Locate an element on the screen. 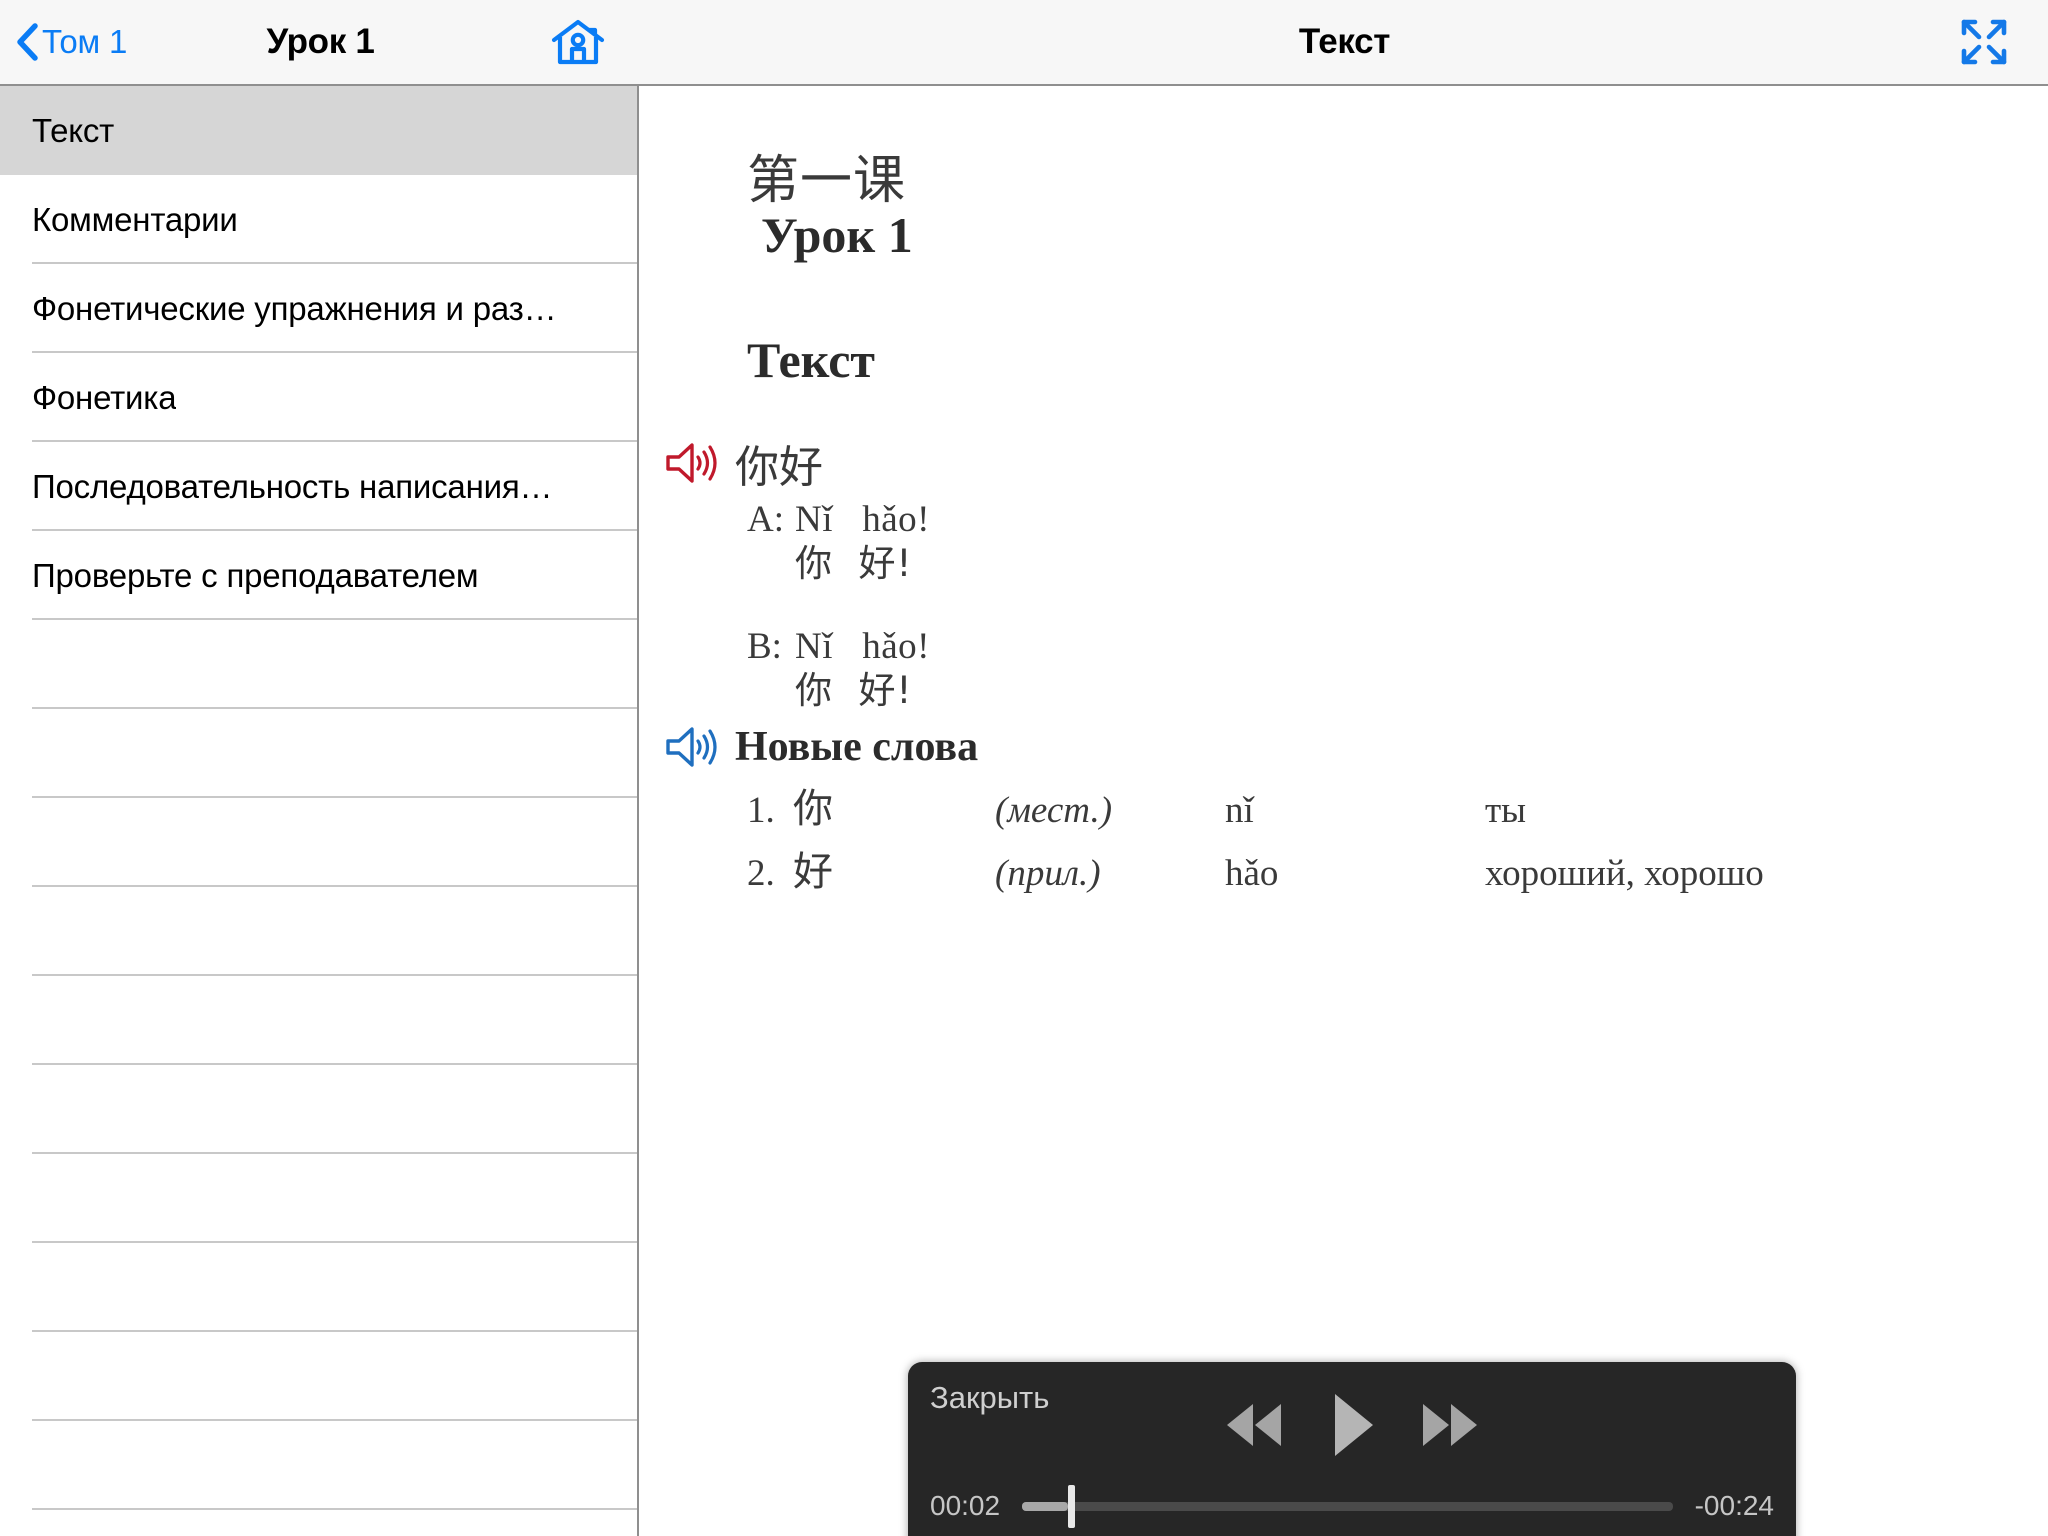 The height and width of the screenshot is (1536, 2048). vocabulary-pinyin: hǎo is located at coordinates (1252, 873).